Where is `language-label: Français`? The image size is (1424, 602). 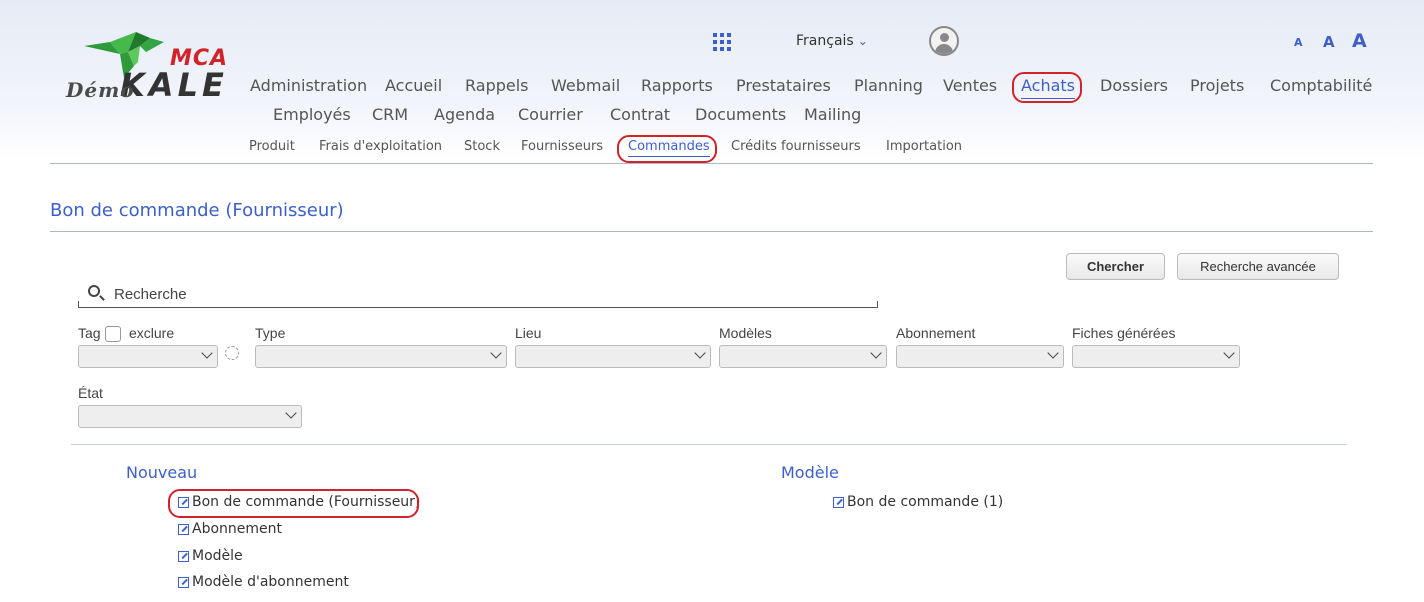 language-label: Français is located at coordinates (825, 41).